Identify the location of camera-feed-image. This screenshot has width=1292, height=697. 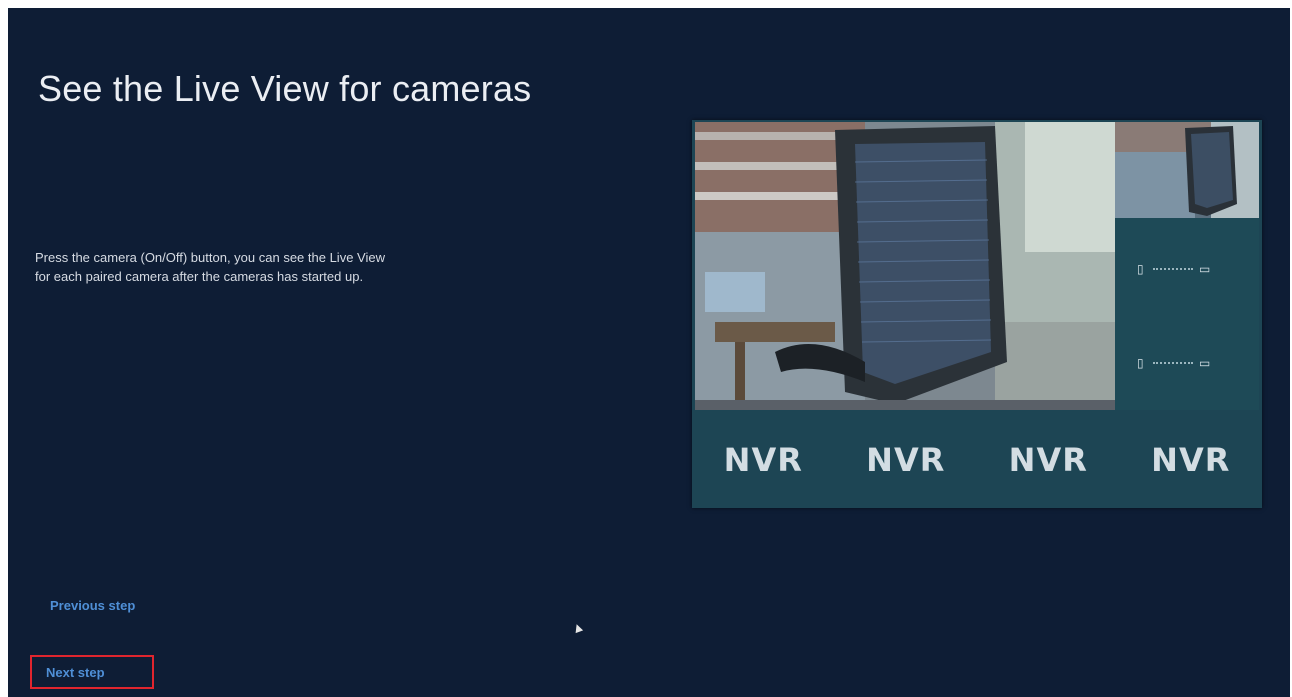
(905, 266).